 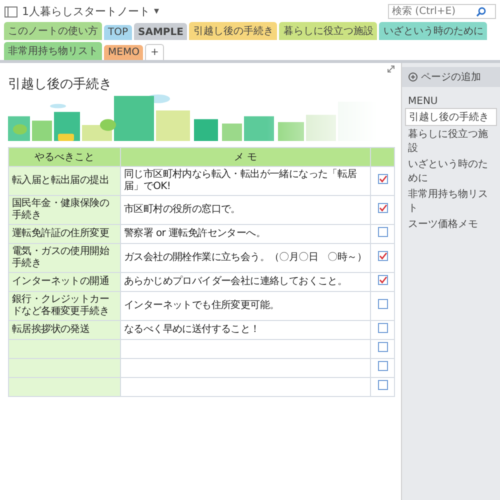 What do you see at coordinates (154, 52) in the screenshot?
I see `add-section-tab: +` at bounding box center [154, 52].